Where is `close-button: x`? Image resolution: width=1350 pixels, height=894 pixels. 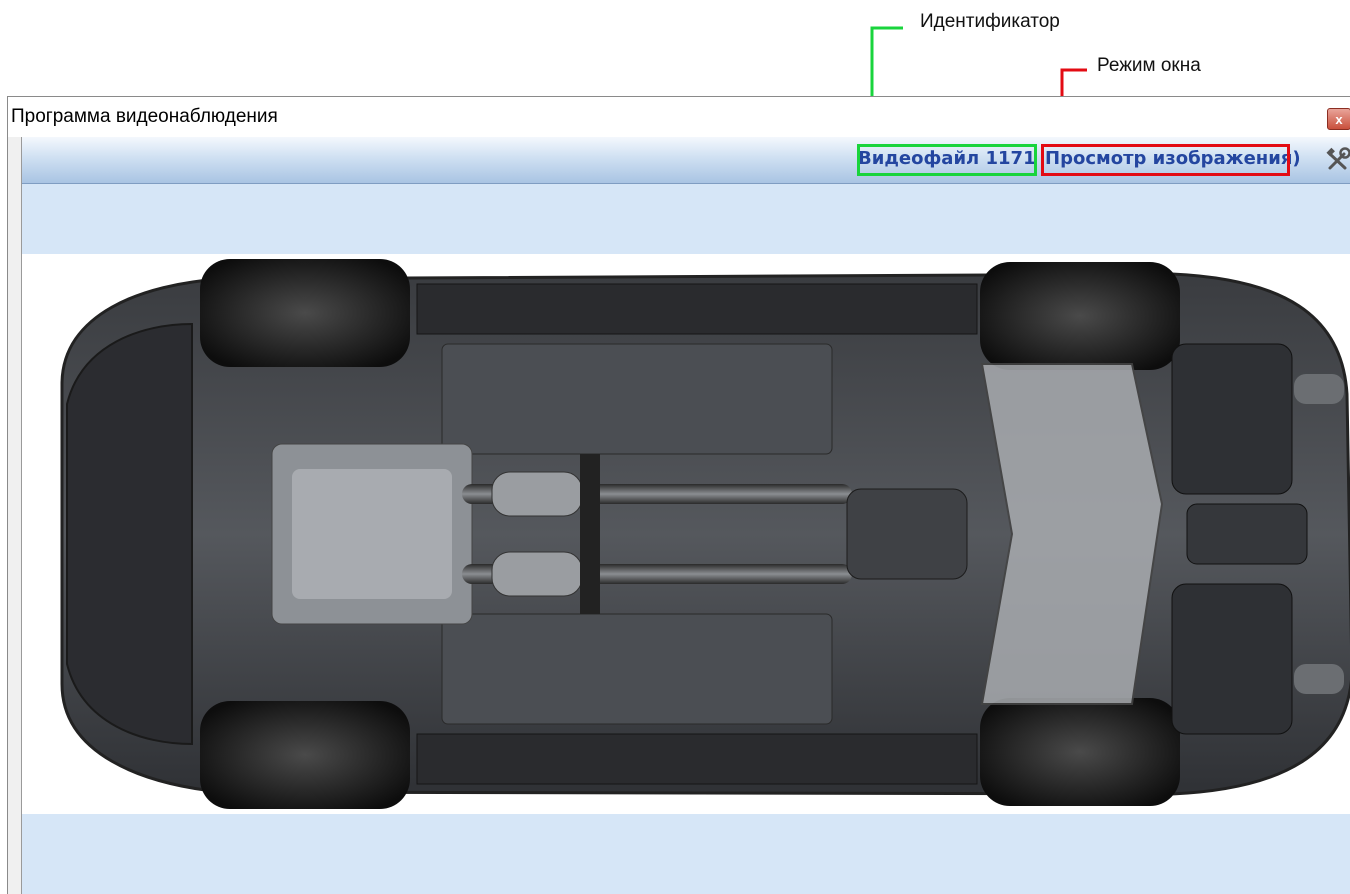
close-button: x is located at coordinates (1338, 119).